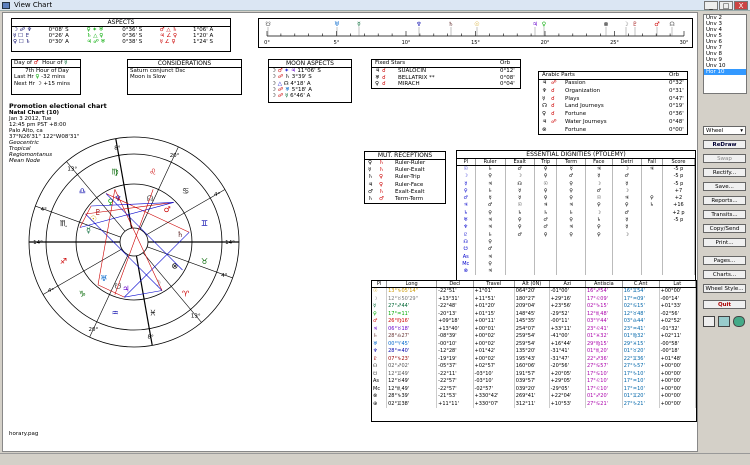  I want to click on planet-glyph: ♅, so click(380, 344).